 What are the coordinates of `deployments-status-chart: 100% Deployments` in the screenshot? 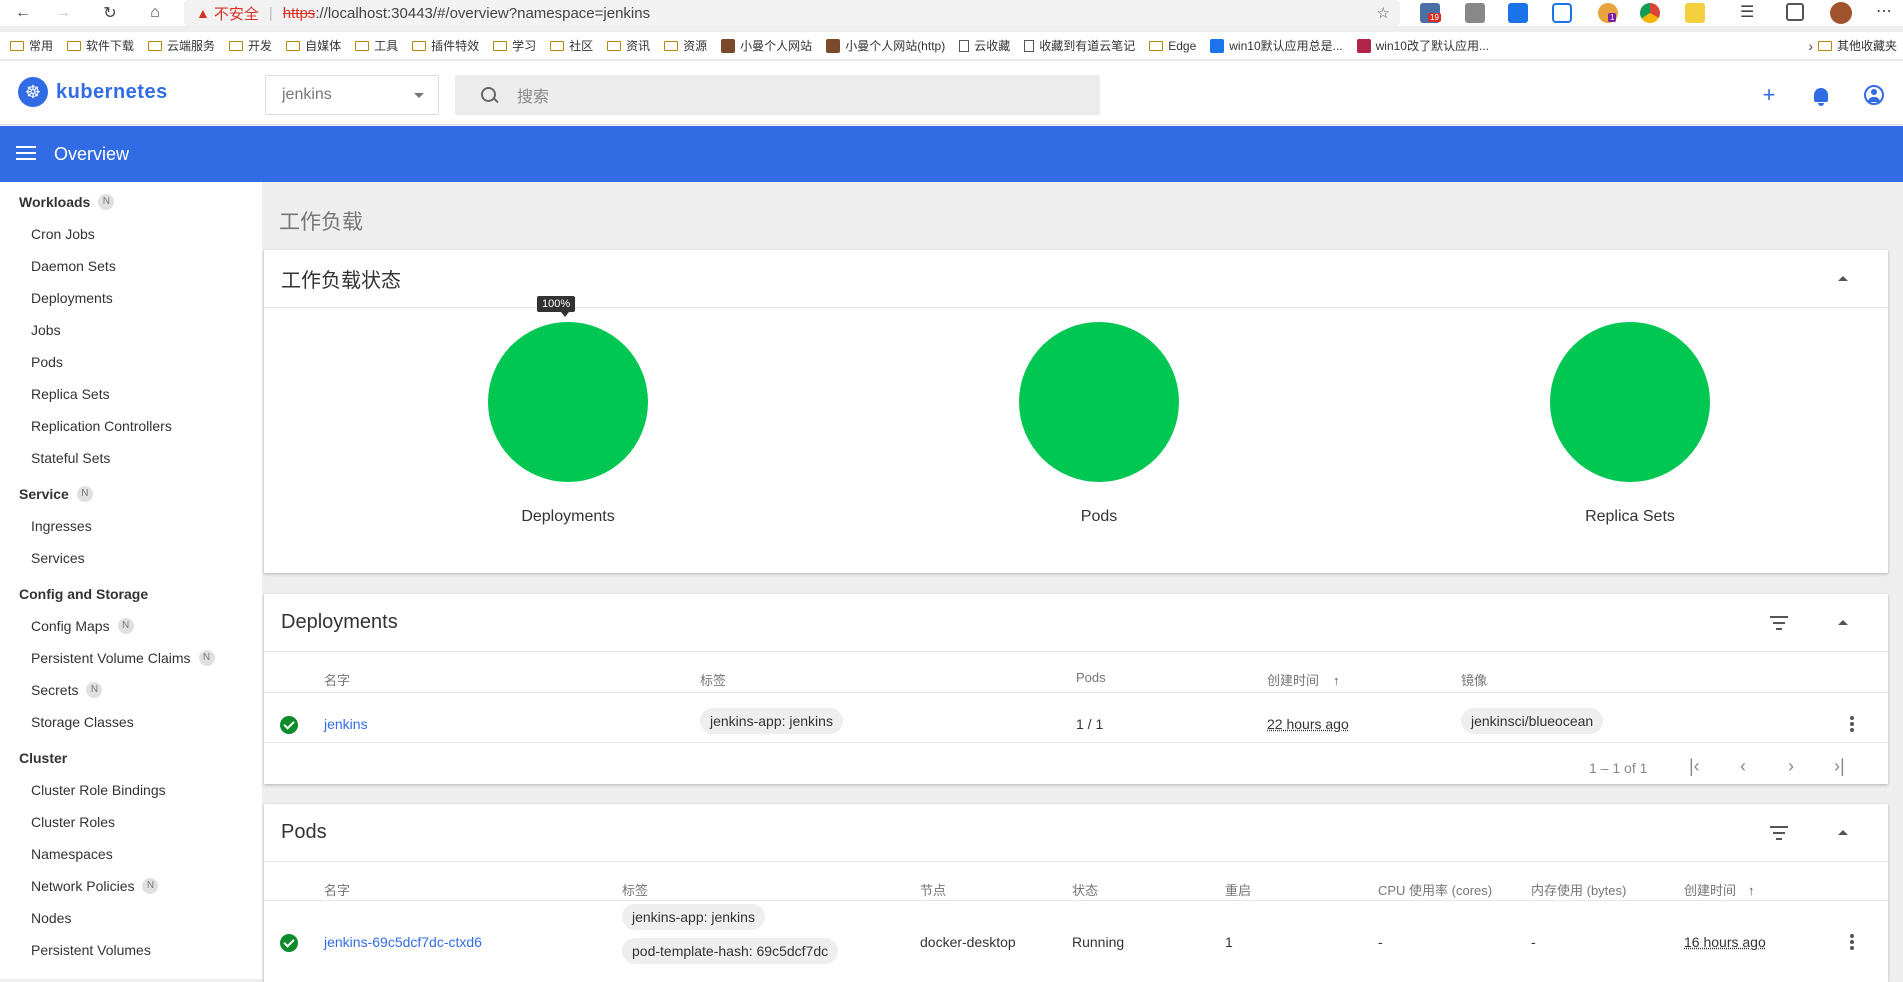 It's located at (568, 411).